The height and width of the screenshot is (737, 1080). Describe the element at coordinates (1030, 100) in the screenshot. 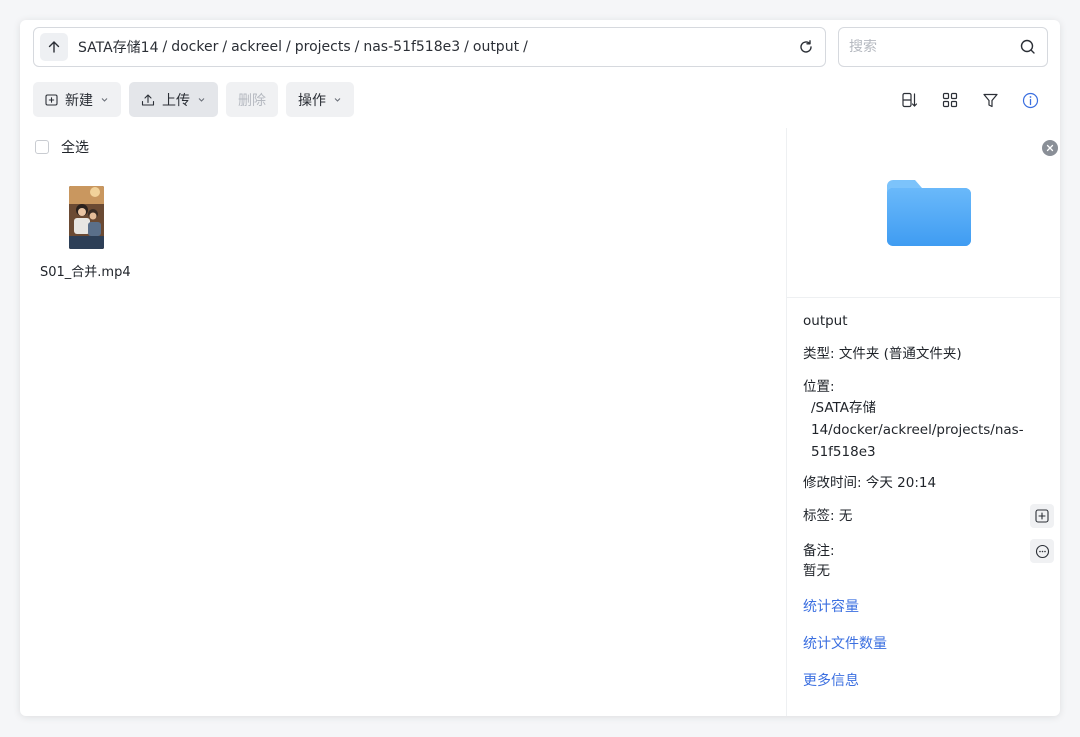

I see `info-icon` at that location.